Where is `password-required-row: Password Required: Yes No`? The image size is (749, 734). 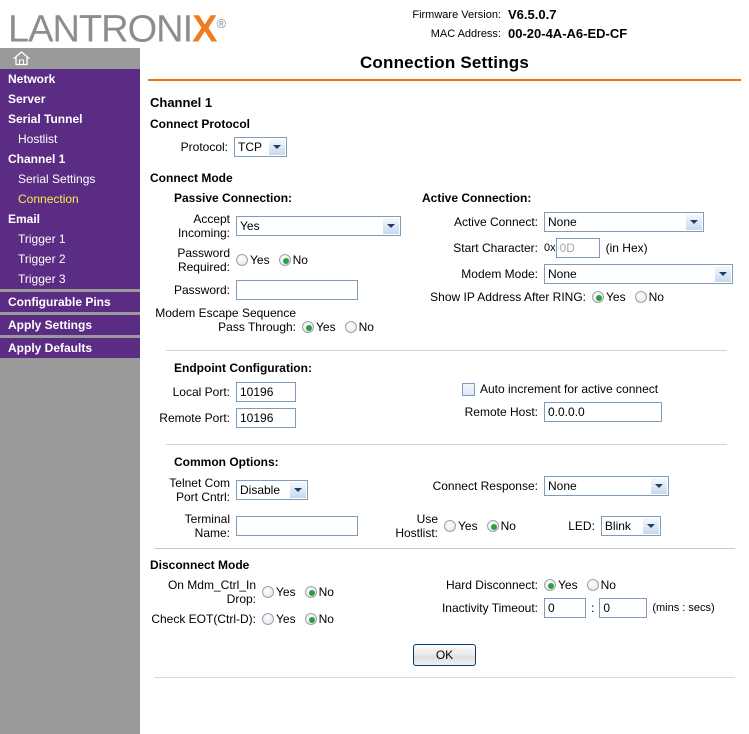
password-required-row: Password Required: Yes No is located at coordinates (286, 260).